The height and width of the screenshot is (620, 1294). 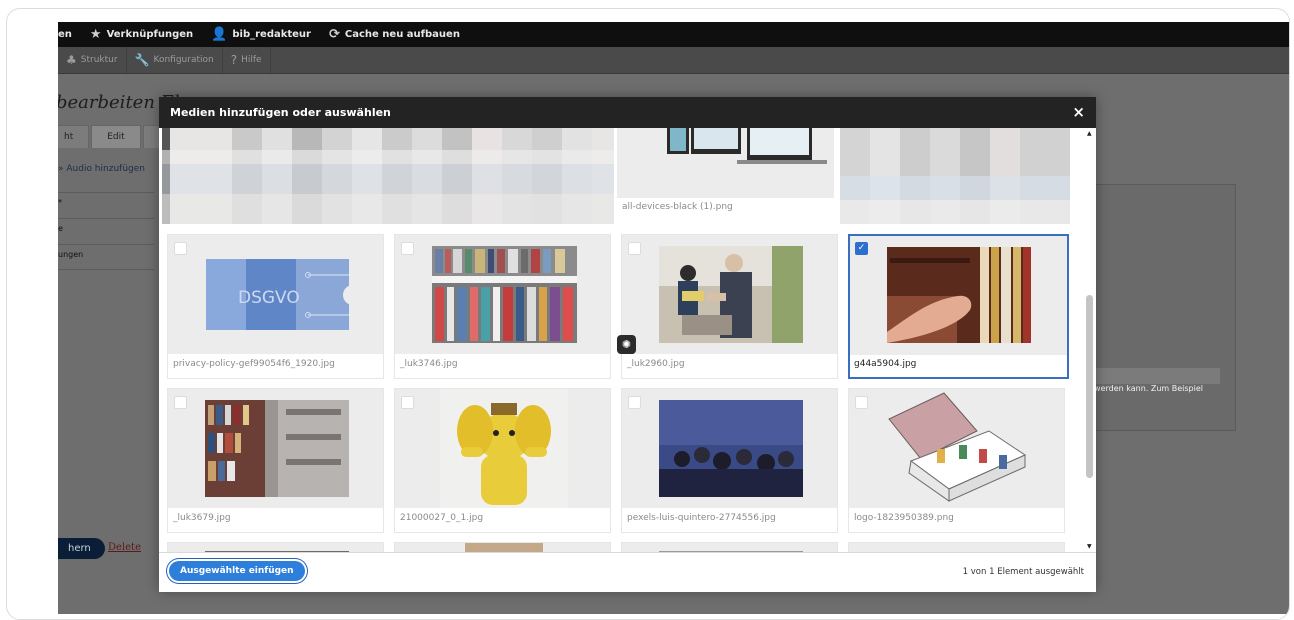 I want to click on admin-tray: ♣Struktur 🔧Konfiguration ?Hilfe |, so click(x=674, y=60).